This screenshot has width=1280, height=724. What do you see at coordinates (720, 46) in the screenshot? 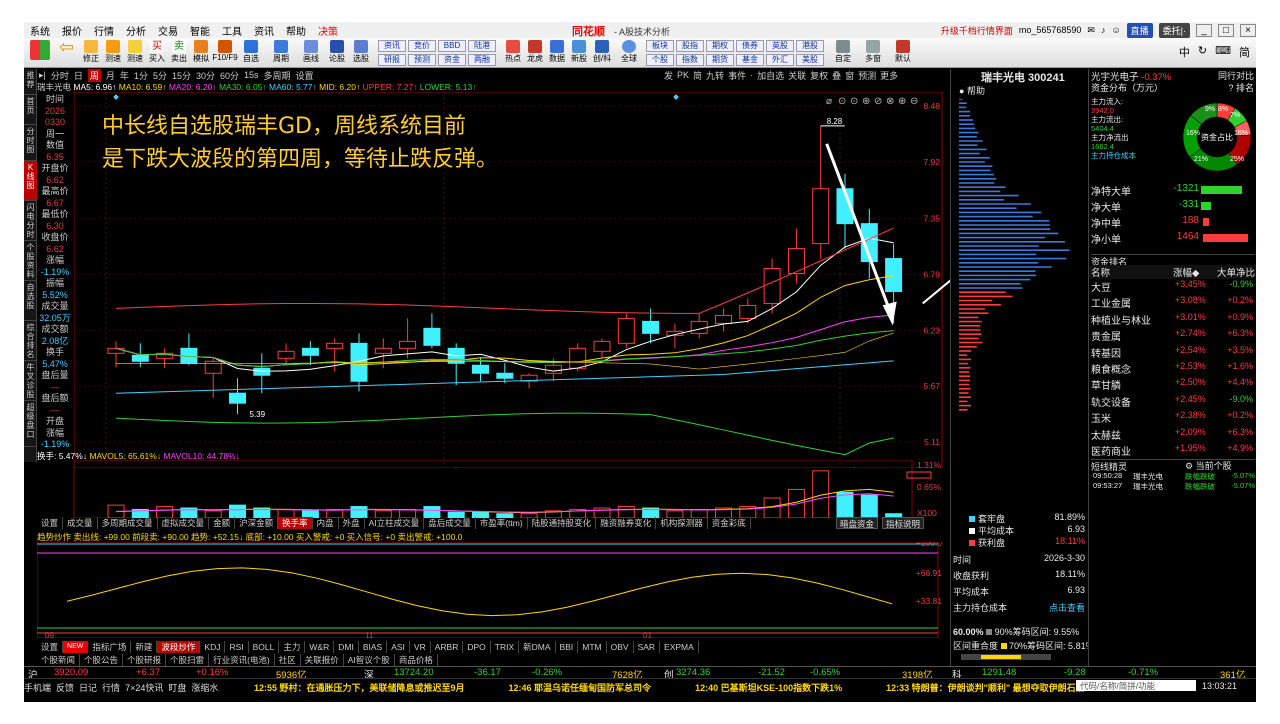
I see `key-options: 期权` at bounding box center [720, 46].